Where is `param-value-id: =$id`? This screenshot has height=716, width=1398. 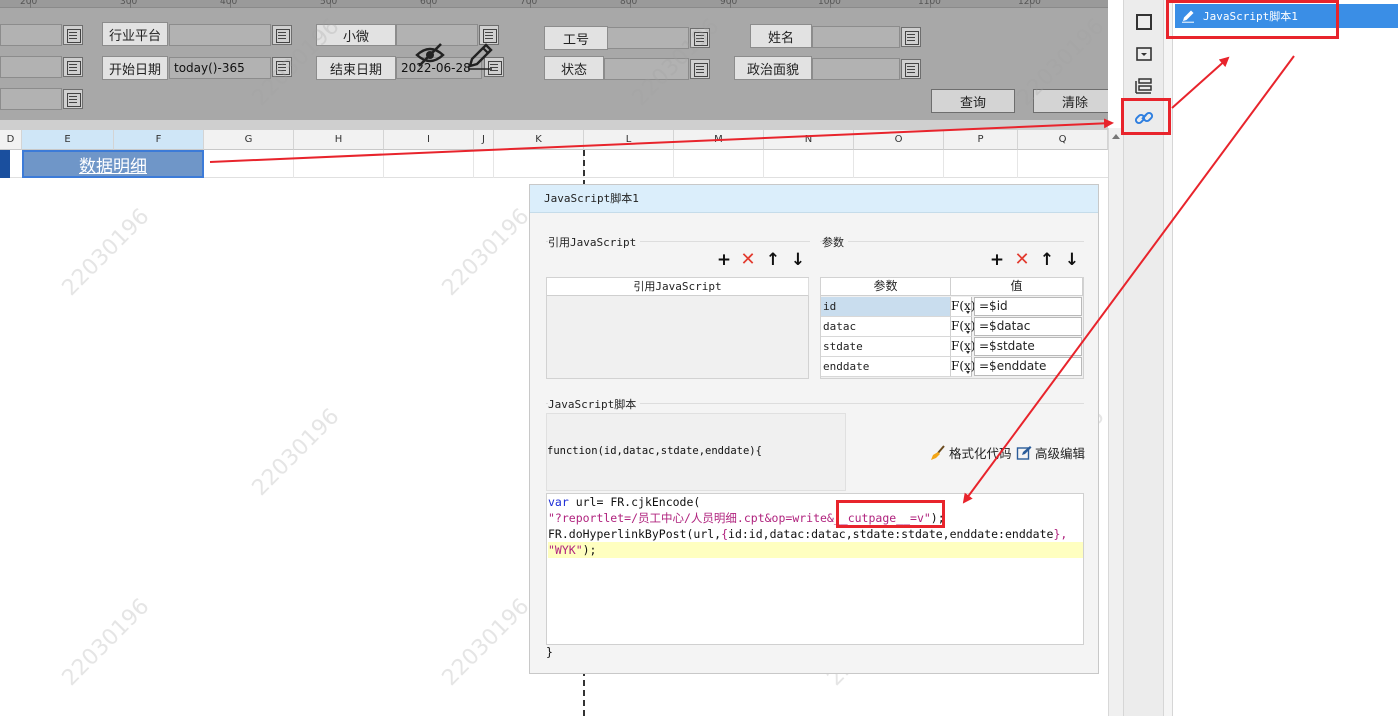
param-value-id: =$id is located at coordinates (1028, 306).